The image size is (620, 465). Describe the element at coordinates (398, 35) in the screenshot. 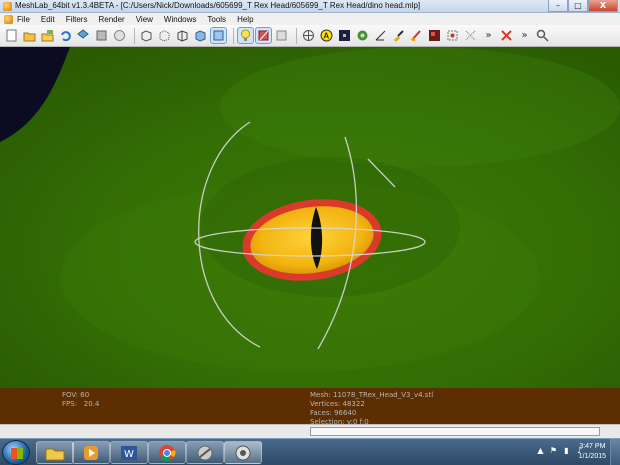

I see `paint-icon` at that location.